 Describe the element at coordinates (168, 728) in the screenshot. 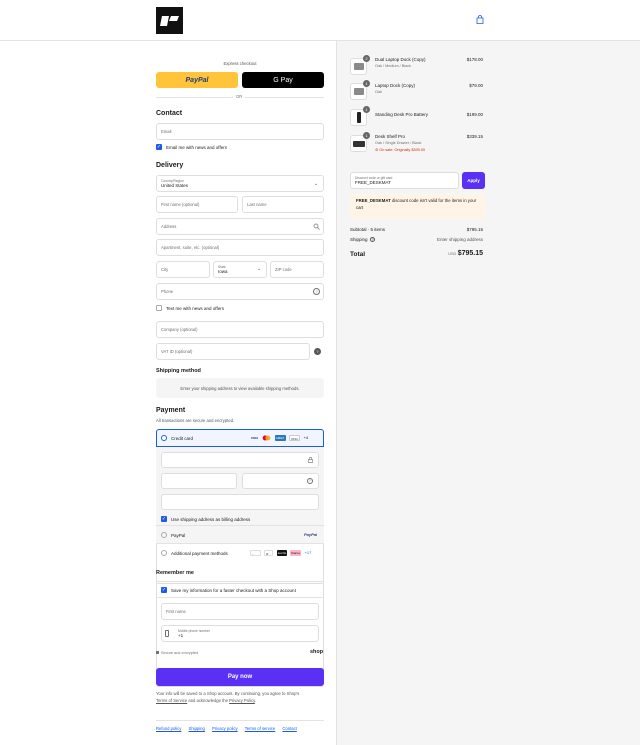

I see `refund-policy-link: Refund policy` at that location.